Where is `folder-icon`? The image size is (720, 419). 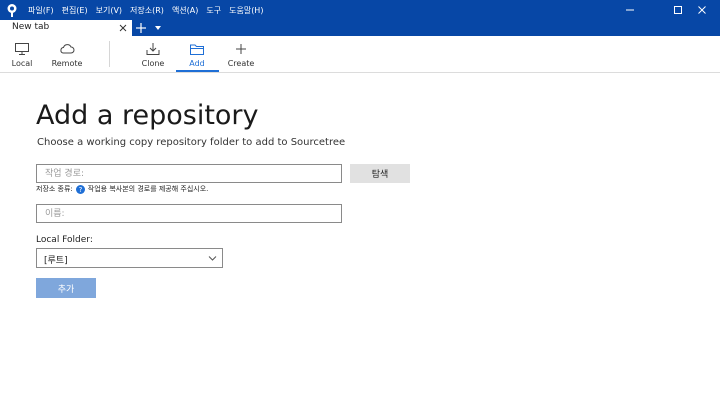 folder-icon is located at coordinates (197, 49).